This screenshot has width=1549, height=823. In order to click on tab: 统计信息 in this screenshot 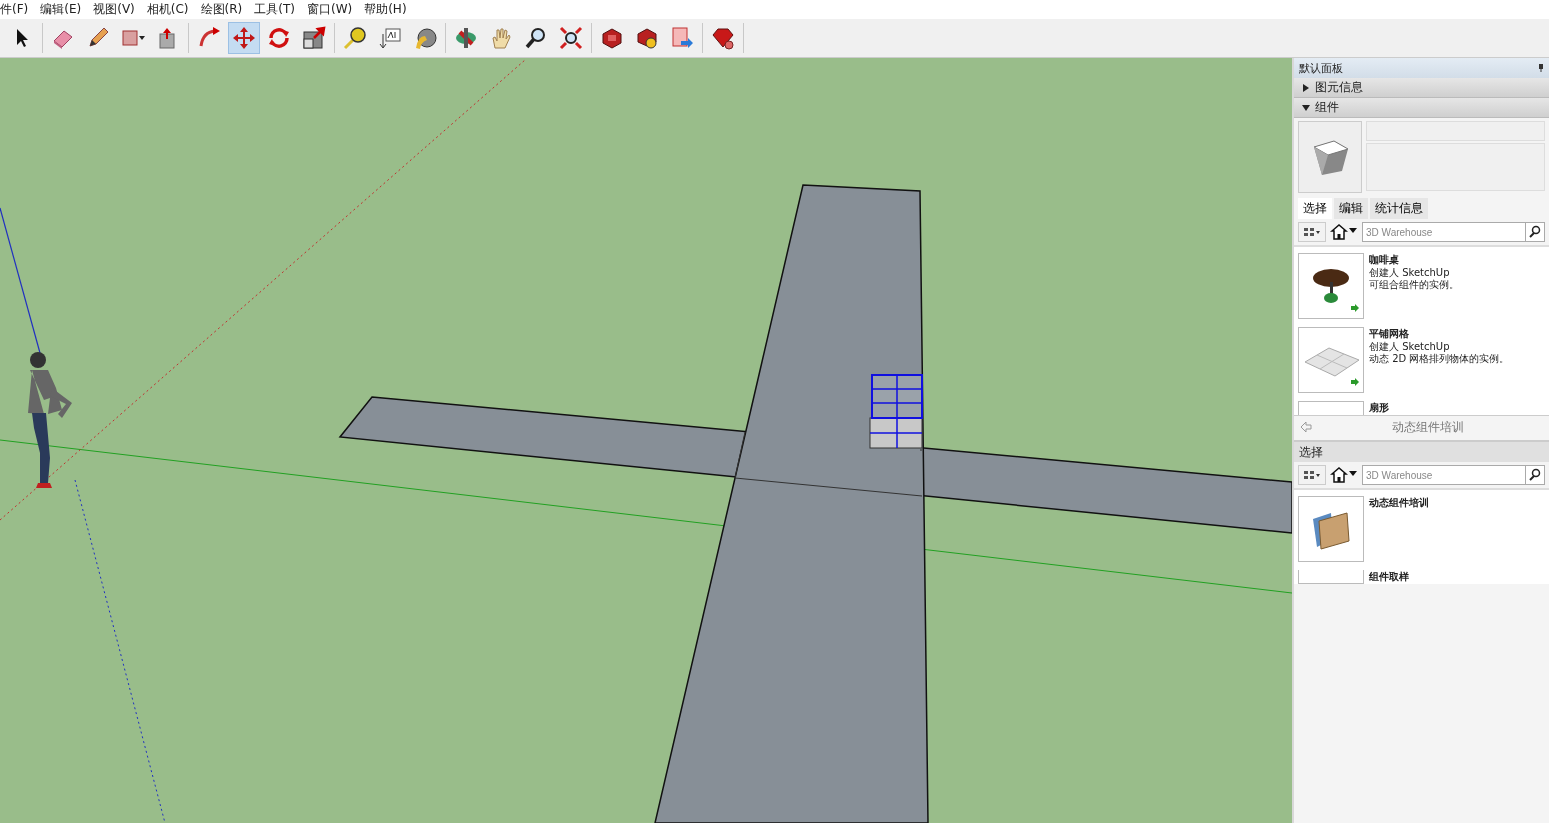, I will do `click(1399, 208)`.